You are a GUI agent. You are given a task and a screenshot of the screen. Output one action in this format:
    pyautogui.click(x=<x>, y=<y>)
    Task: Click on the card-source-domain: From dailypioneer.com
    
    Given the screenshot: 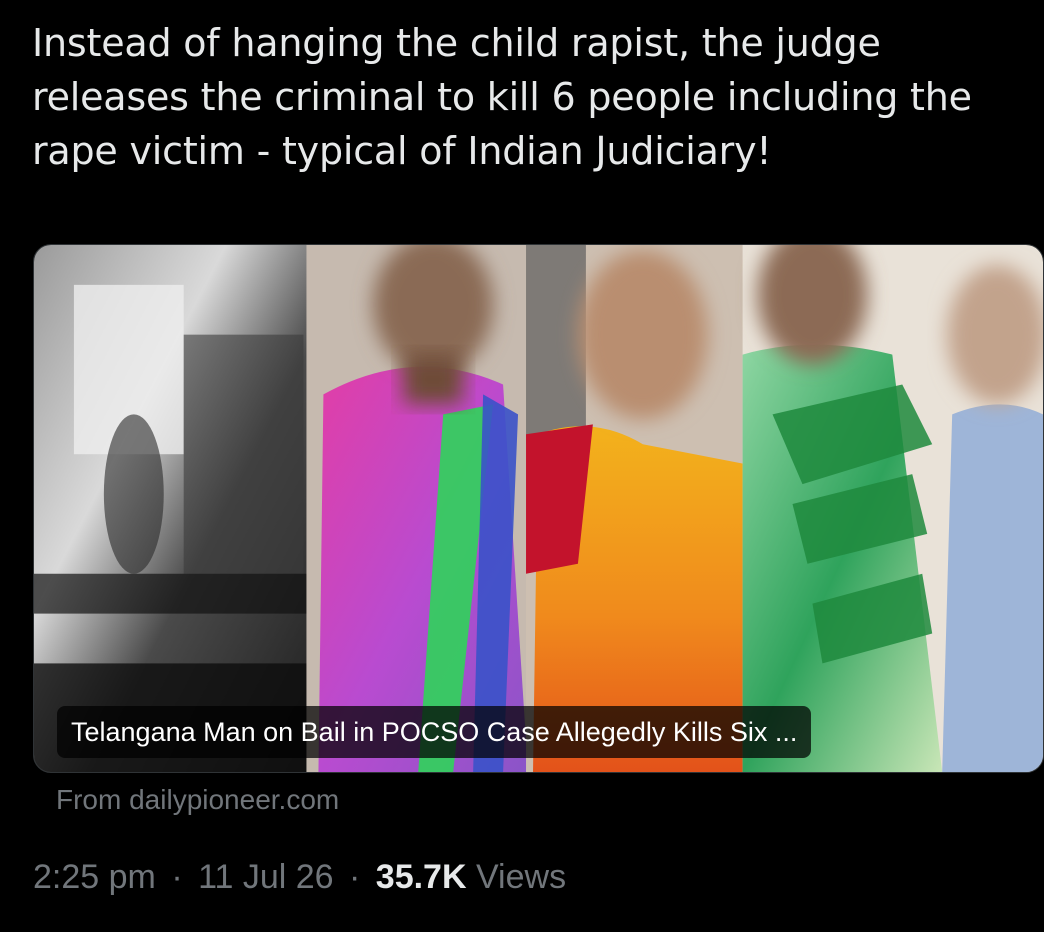 What is the action you would take?
    pyautogui.click(x=197, y=800)
    